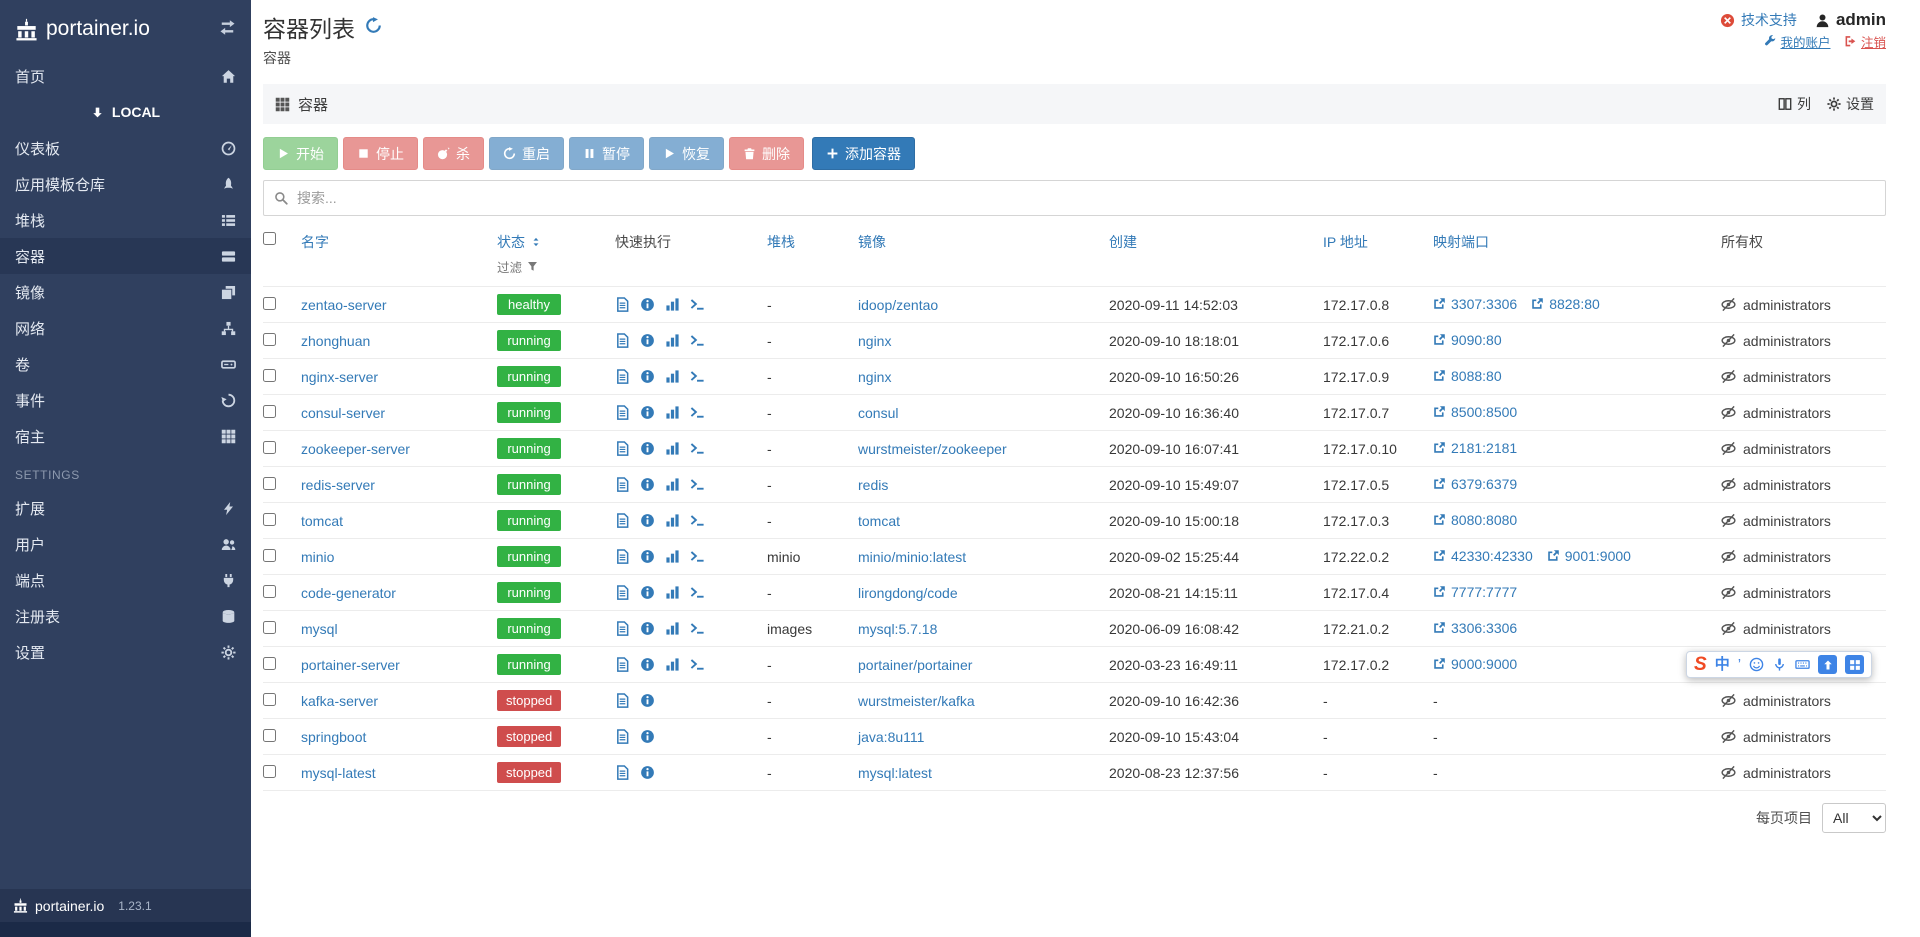  What do you see at coordinates (125, 292) in the screenshot?
I see `sidebar-item-images: 镜像` at bounding box center [125, 292].